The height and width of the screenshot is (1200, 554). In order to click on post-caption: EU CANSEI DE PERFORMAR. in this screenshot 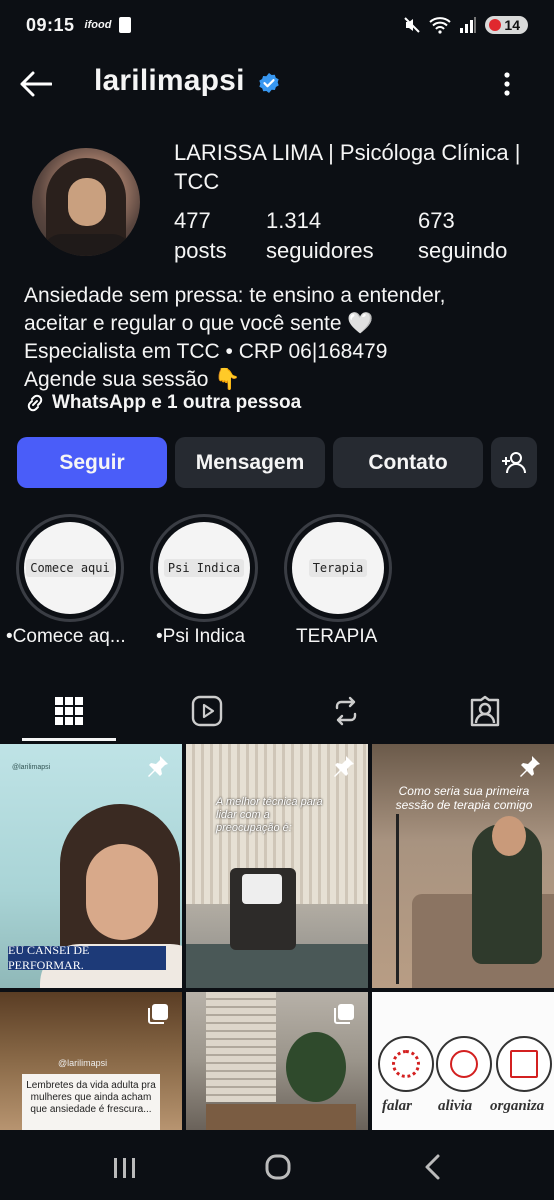, I will do `click(87, 957)`.